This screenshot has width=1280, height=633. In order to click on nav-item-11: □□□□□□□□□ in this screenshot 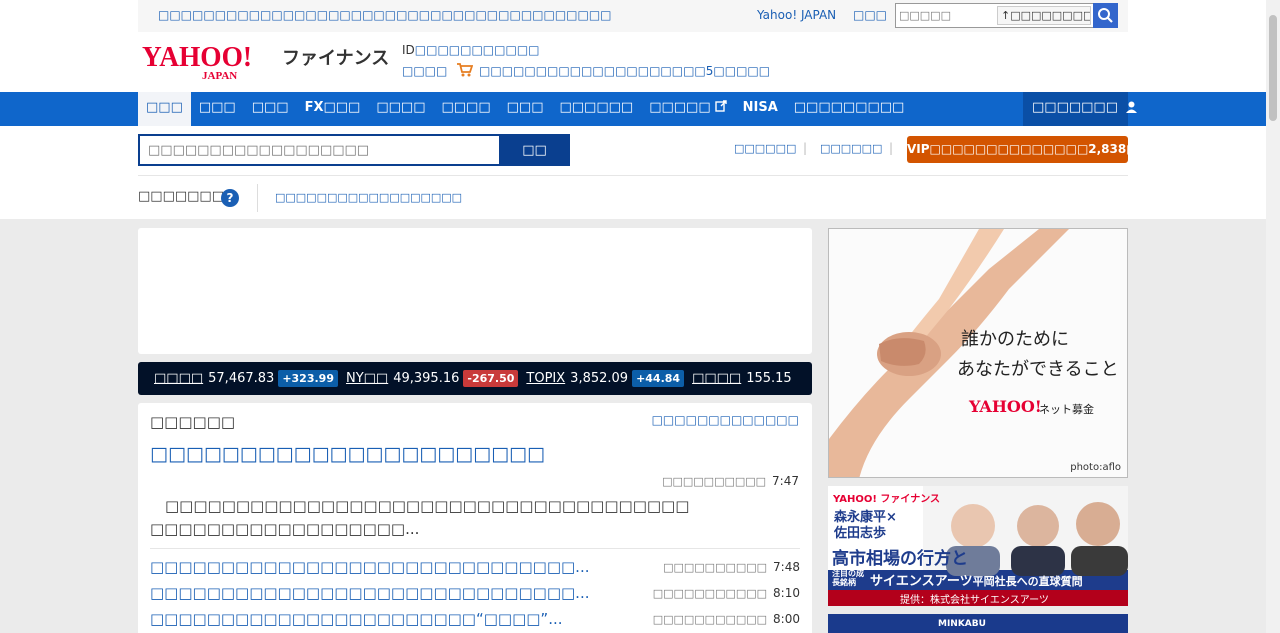, I will do `click(849, 109)`.